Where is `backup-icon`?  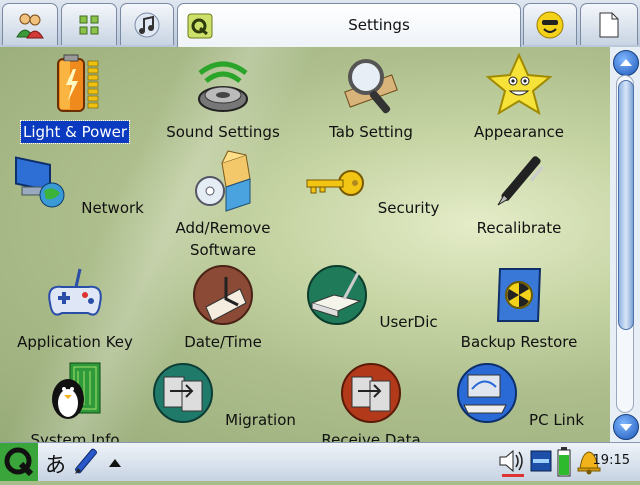 backup-icon is located at coordinates (519, 295).